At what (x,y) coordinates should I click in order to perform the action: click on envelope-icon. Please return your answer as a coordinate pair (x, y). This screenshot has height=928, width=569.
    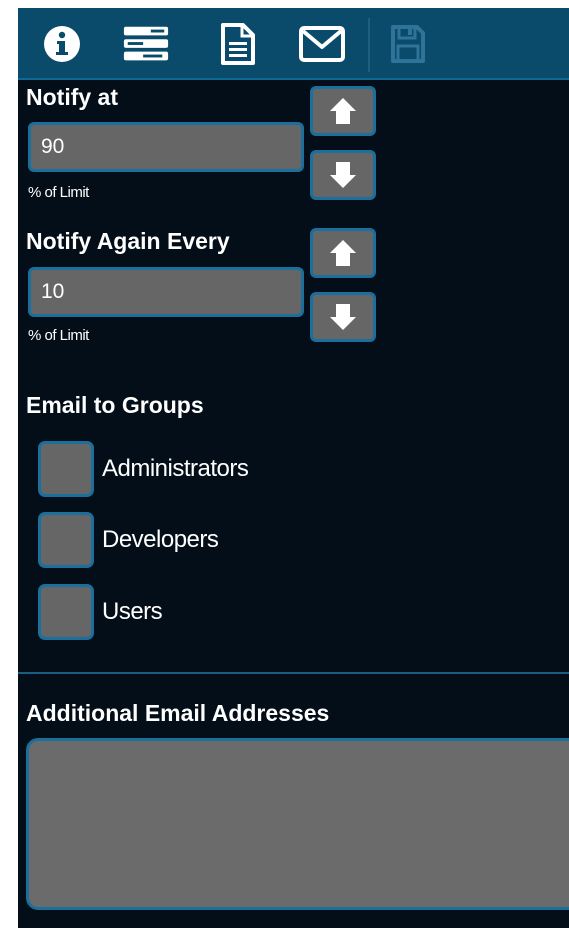
    Looking at the image, I should click on (322, 44).